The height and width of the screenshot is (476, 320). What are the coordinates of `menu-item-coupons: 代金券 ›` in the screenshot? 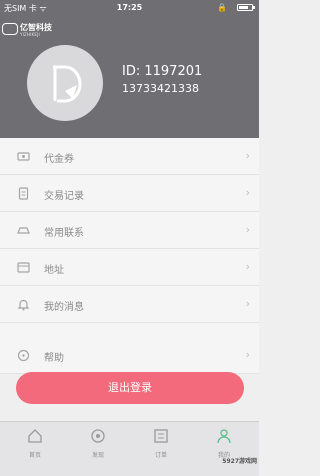 It's located at (129, 156).